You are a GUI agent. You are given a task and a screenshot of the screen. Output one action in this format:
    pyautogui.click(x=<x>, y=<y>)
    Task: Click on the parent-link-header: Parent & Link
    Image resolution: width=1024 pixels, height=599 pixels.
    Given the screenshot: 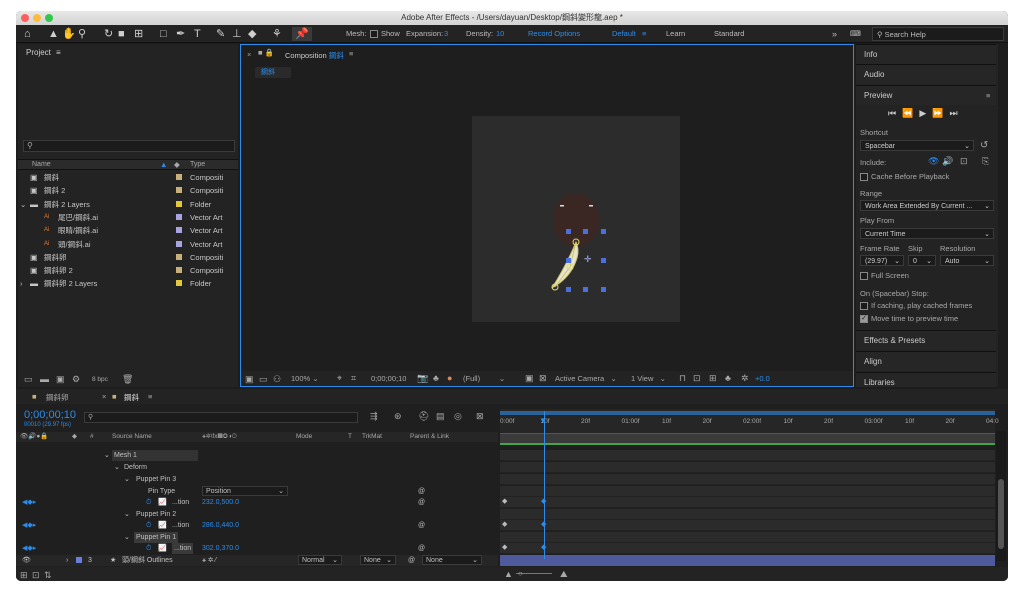 What is the action you would take?
    pyautogui.click(x=429, y=437)
    